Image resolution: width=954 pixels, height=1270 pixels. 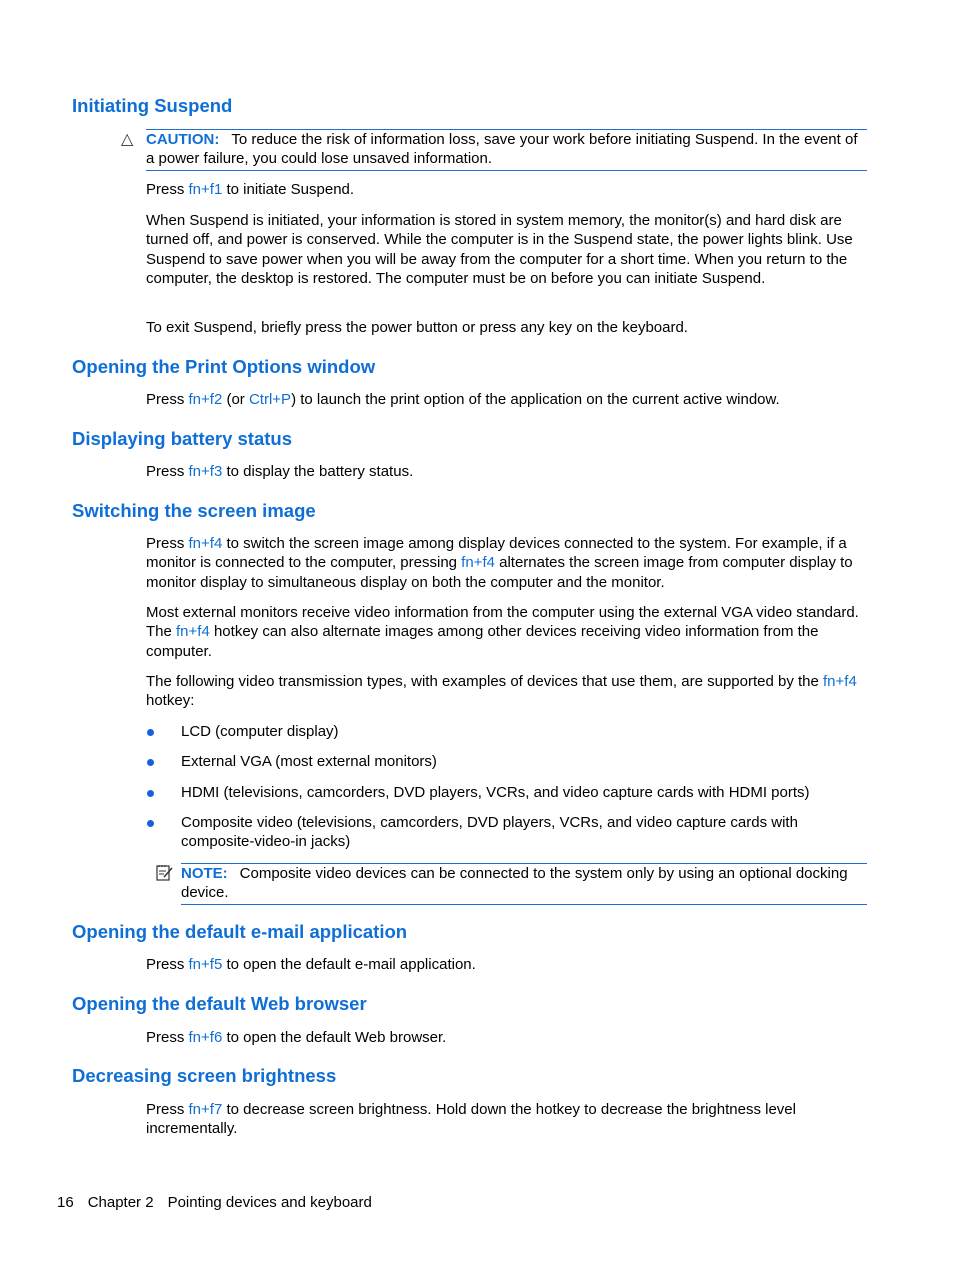 What do you see at coordinates (205, 1109) in the screenshot?
I see `hotkey-fn-f7: fn+f7` at bounding box center [205, 1109].